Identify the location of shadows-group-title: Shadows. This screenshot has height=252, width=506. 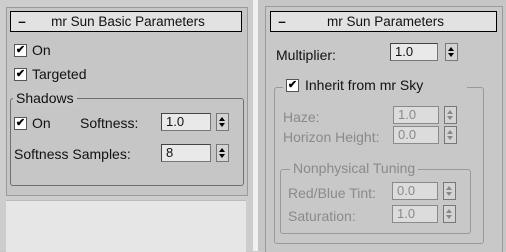
(45, 98).